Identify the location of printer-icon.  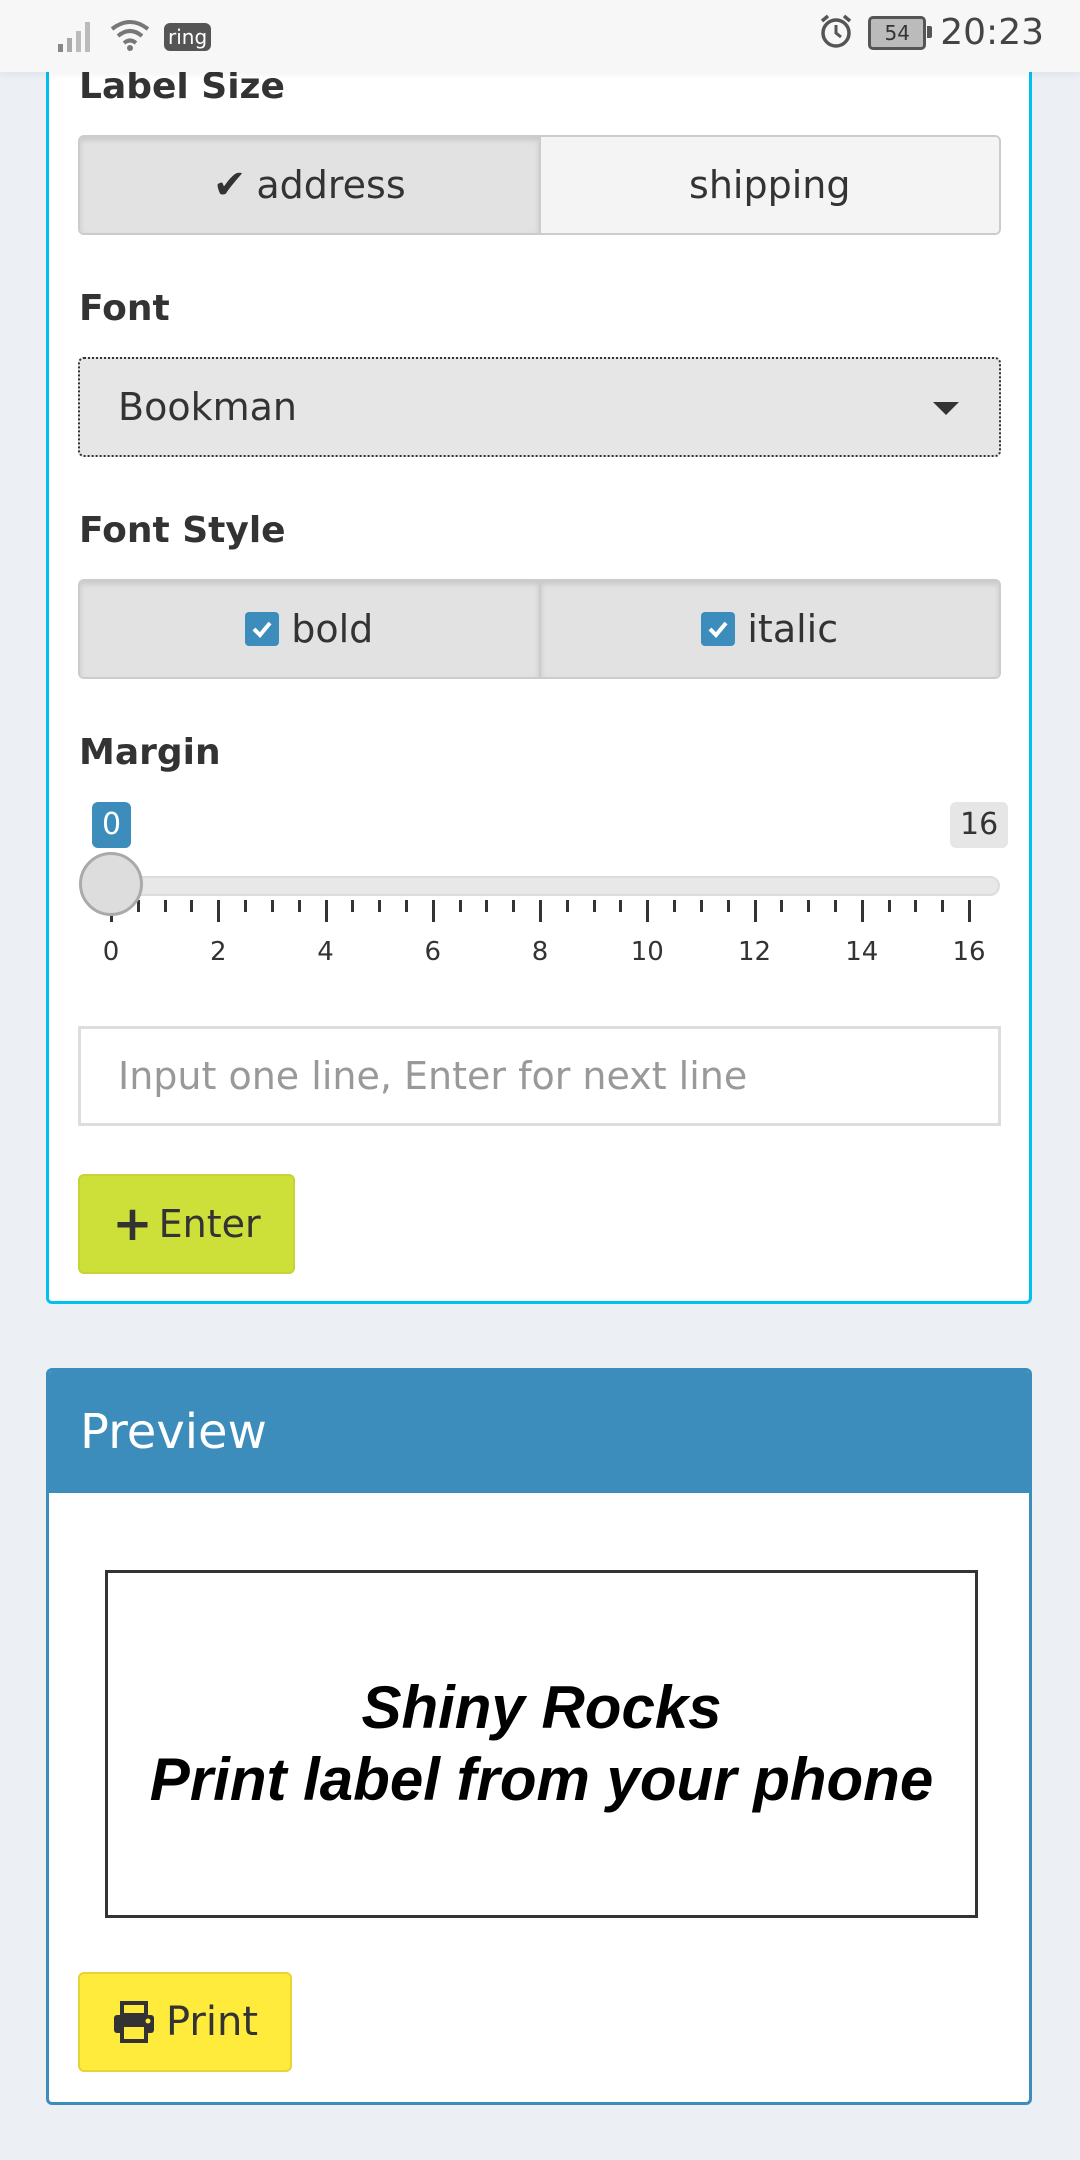
(134, 2022).